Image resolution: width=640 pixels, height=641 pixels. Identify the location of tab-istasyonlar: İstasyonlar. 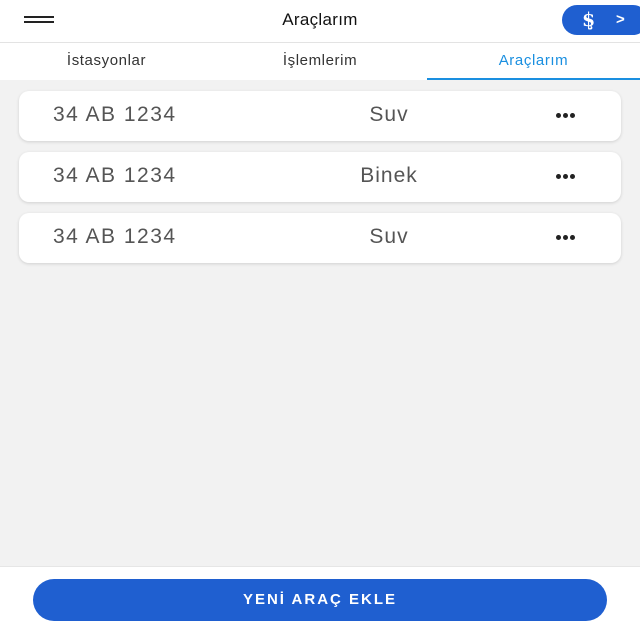
(106, 61).